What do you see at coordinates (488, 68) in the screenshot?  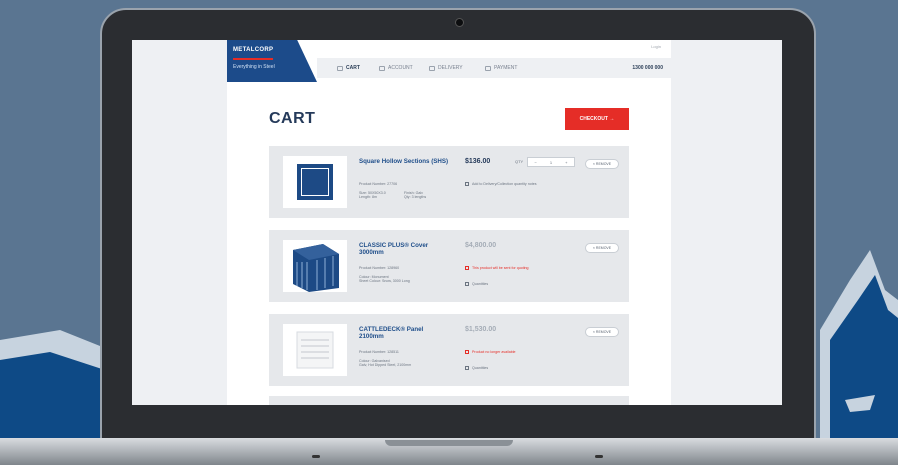 I see `payment-icon` at bounding box center [488, 68].